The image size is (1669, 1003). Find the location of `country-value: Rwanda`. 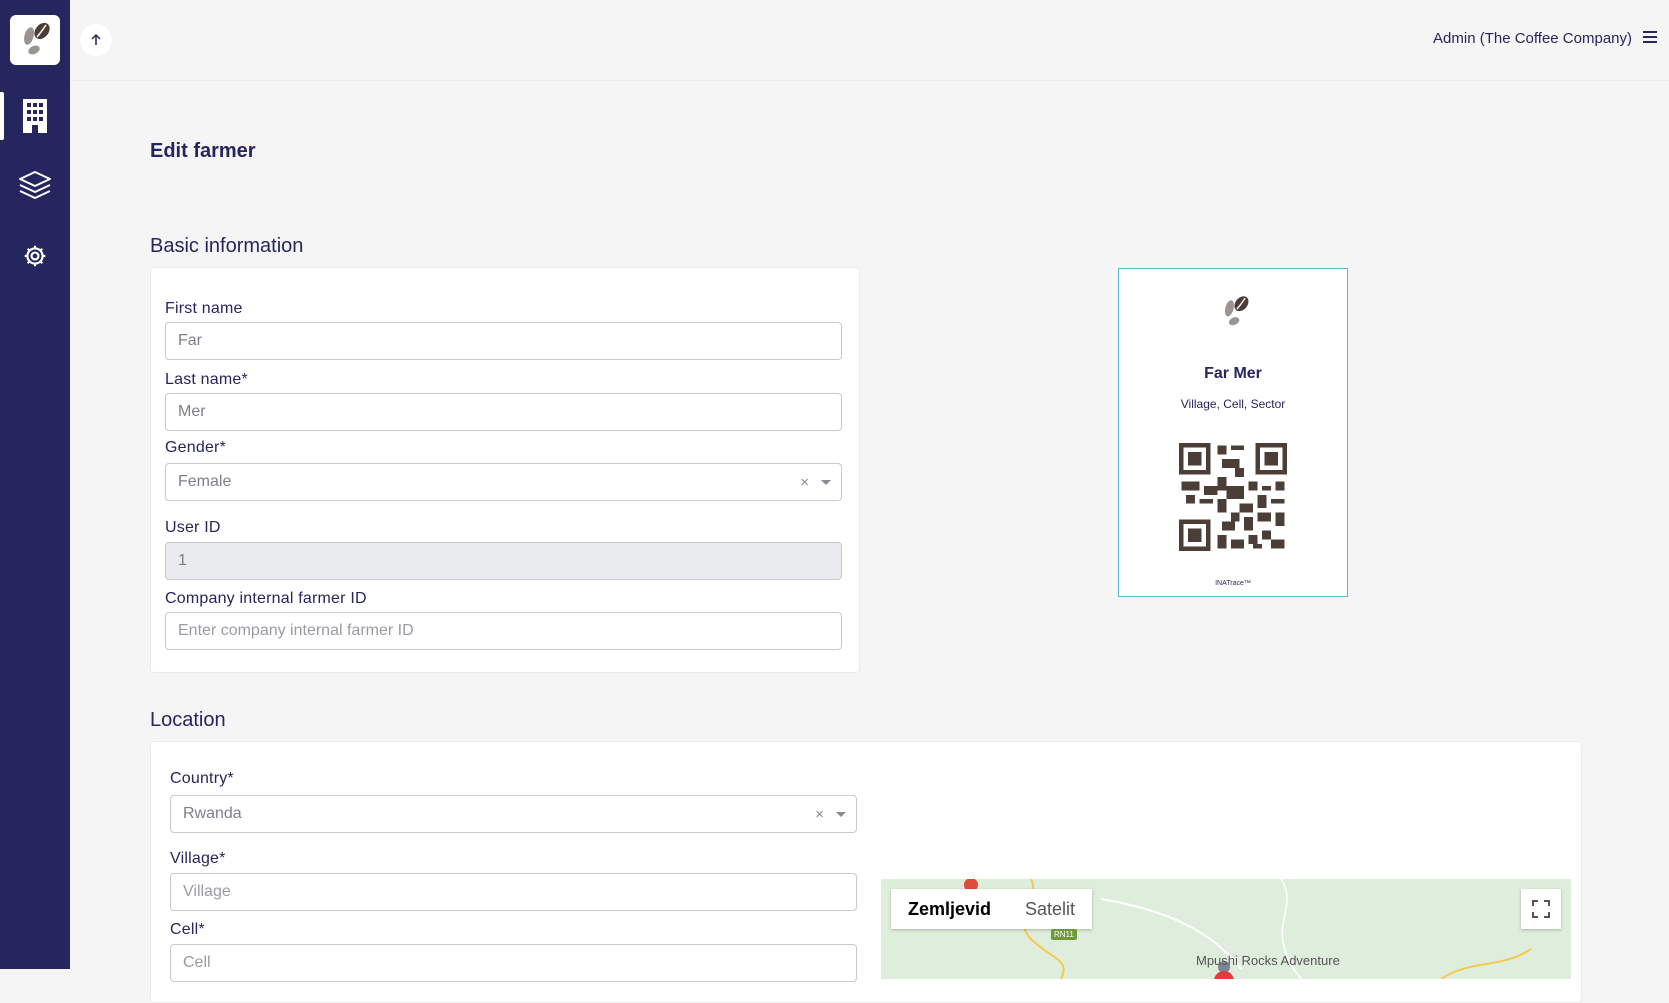

country-value: Rwanda is located at coordinates (212, 813).